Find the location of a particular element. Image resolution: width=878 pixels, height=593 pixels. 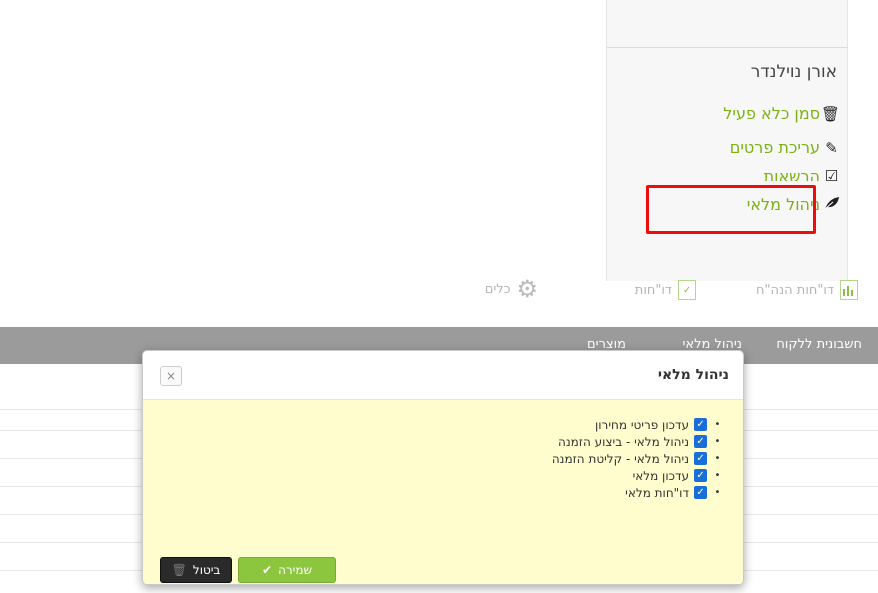

save-button: שמירה ✔ is located at coordinates (287, 570).